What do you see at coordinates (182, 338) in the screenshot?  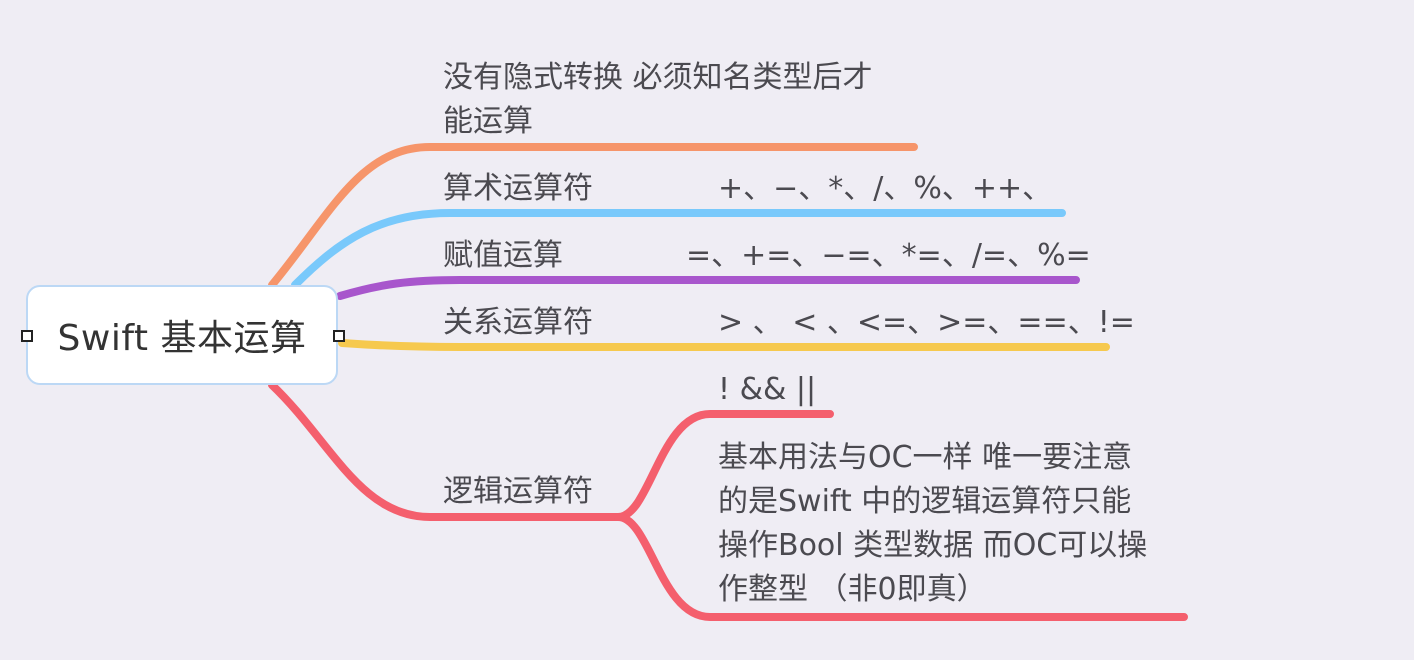 I see `root-title: Swift 基本运算` at bounding box center [182, 338].